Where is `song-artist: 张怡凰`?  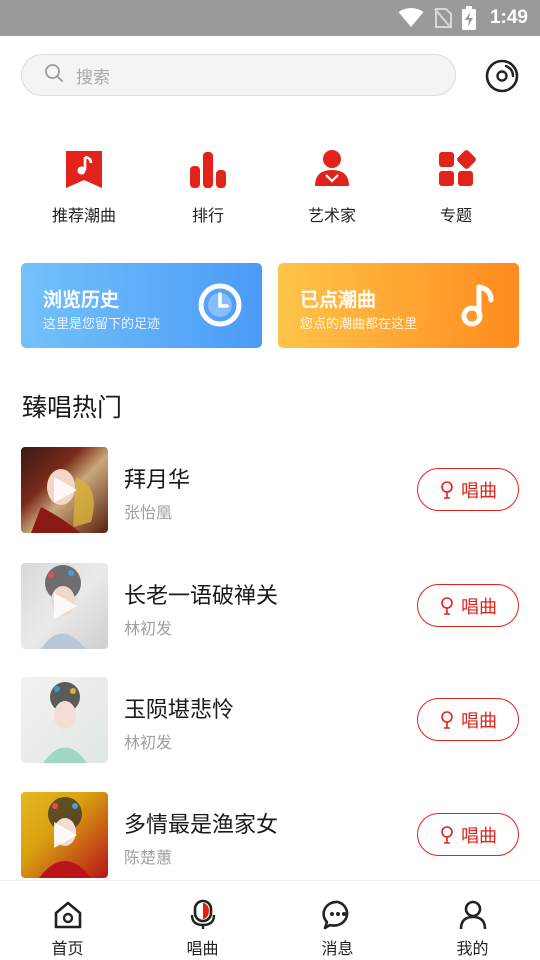
song-artist: 张怡凰 is located at coordinates (148, 512).